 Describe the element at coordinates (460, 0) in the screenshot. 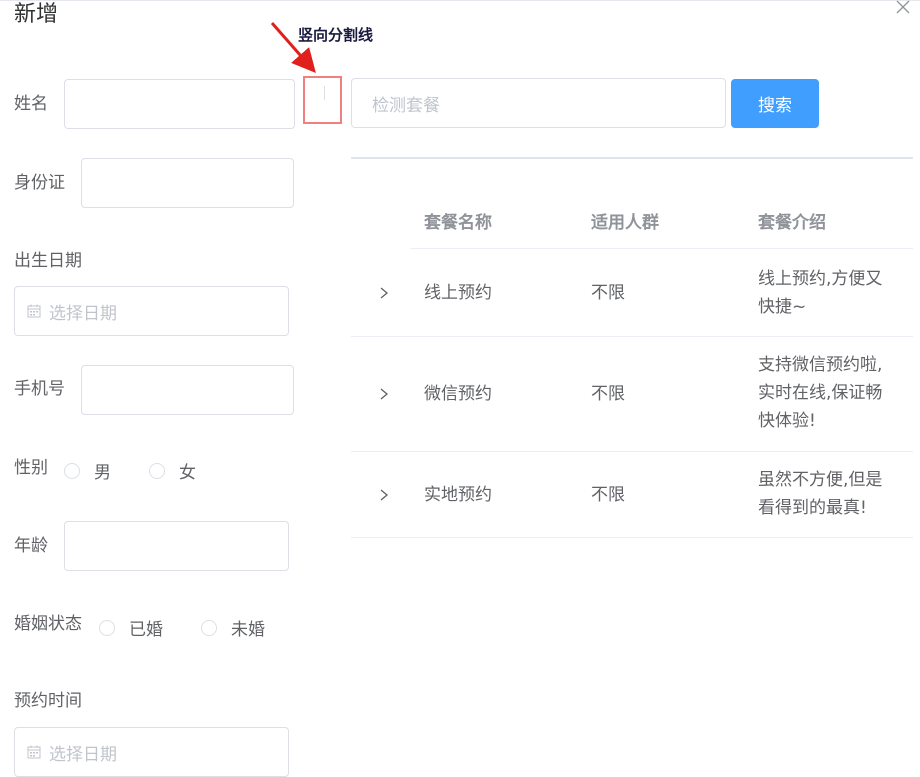

I see `dialog-top-border` at that location.